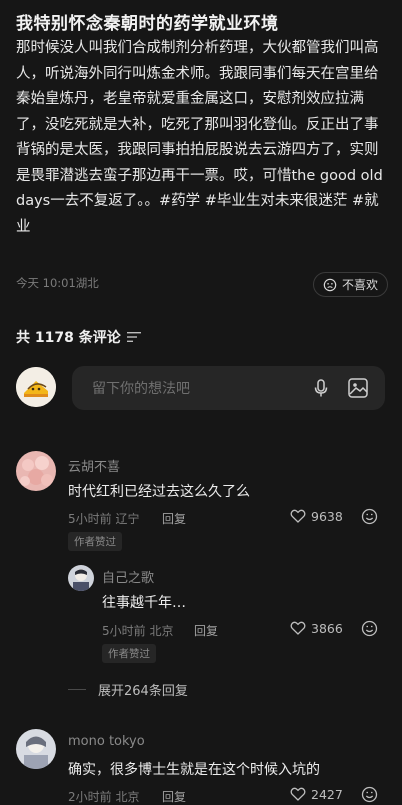 This screenshot has width=402, height=805. I want to click on comment-username: 云胡不喜, so click(94, 465).